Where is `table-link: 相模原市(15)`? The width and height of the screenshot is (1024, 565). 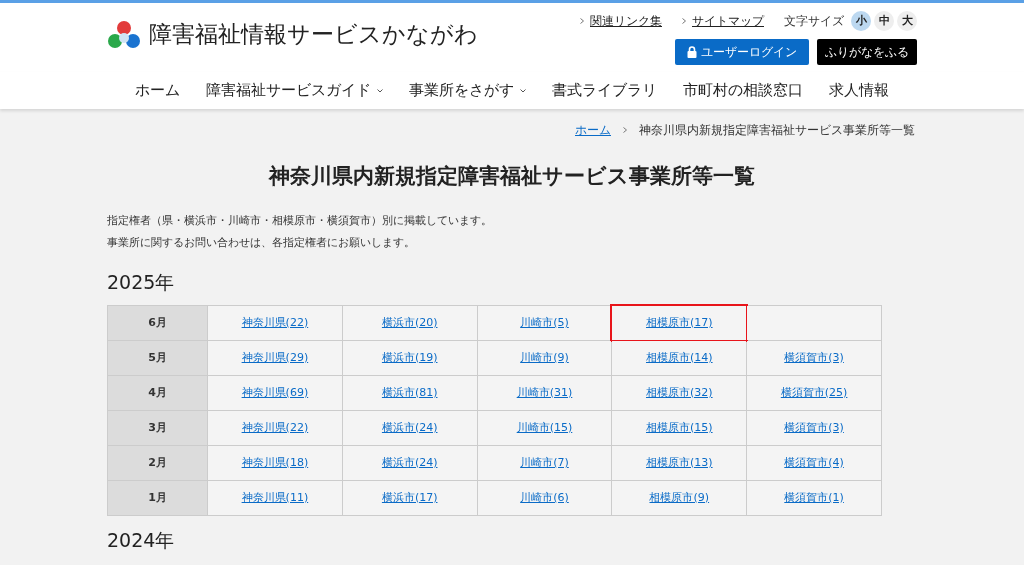 table-link: 相模原市(15) is located at coordinates (679, 427).